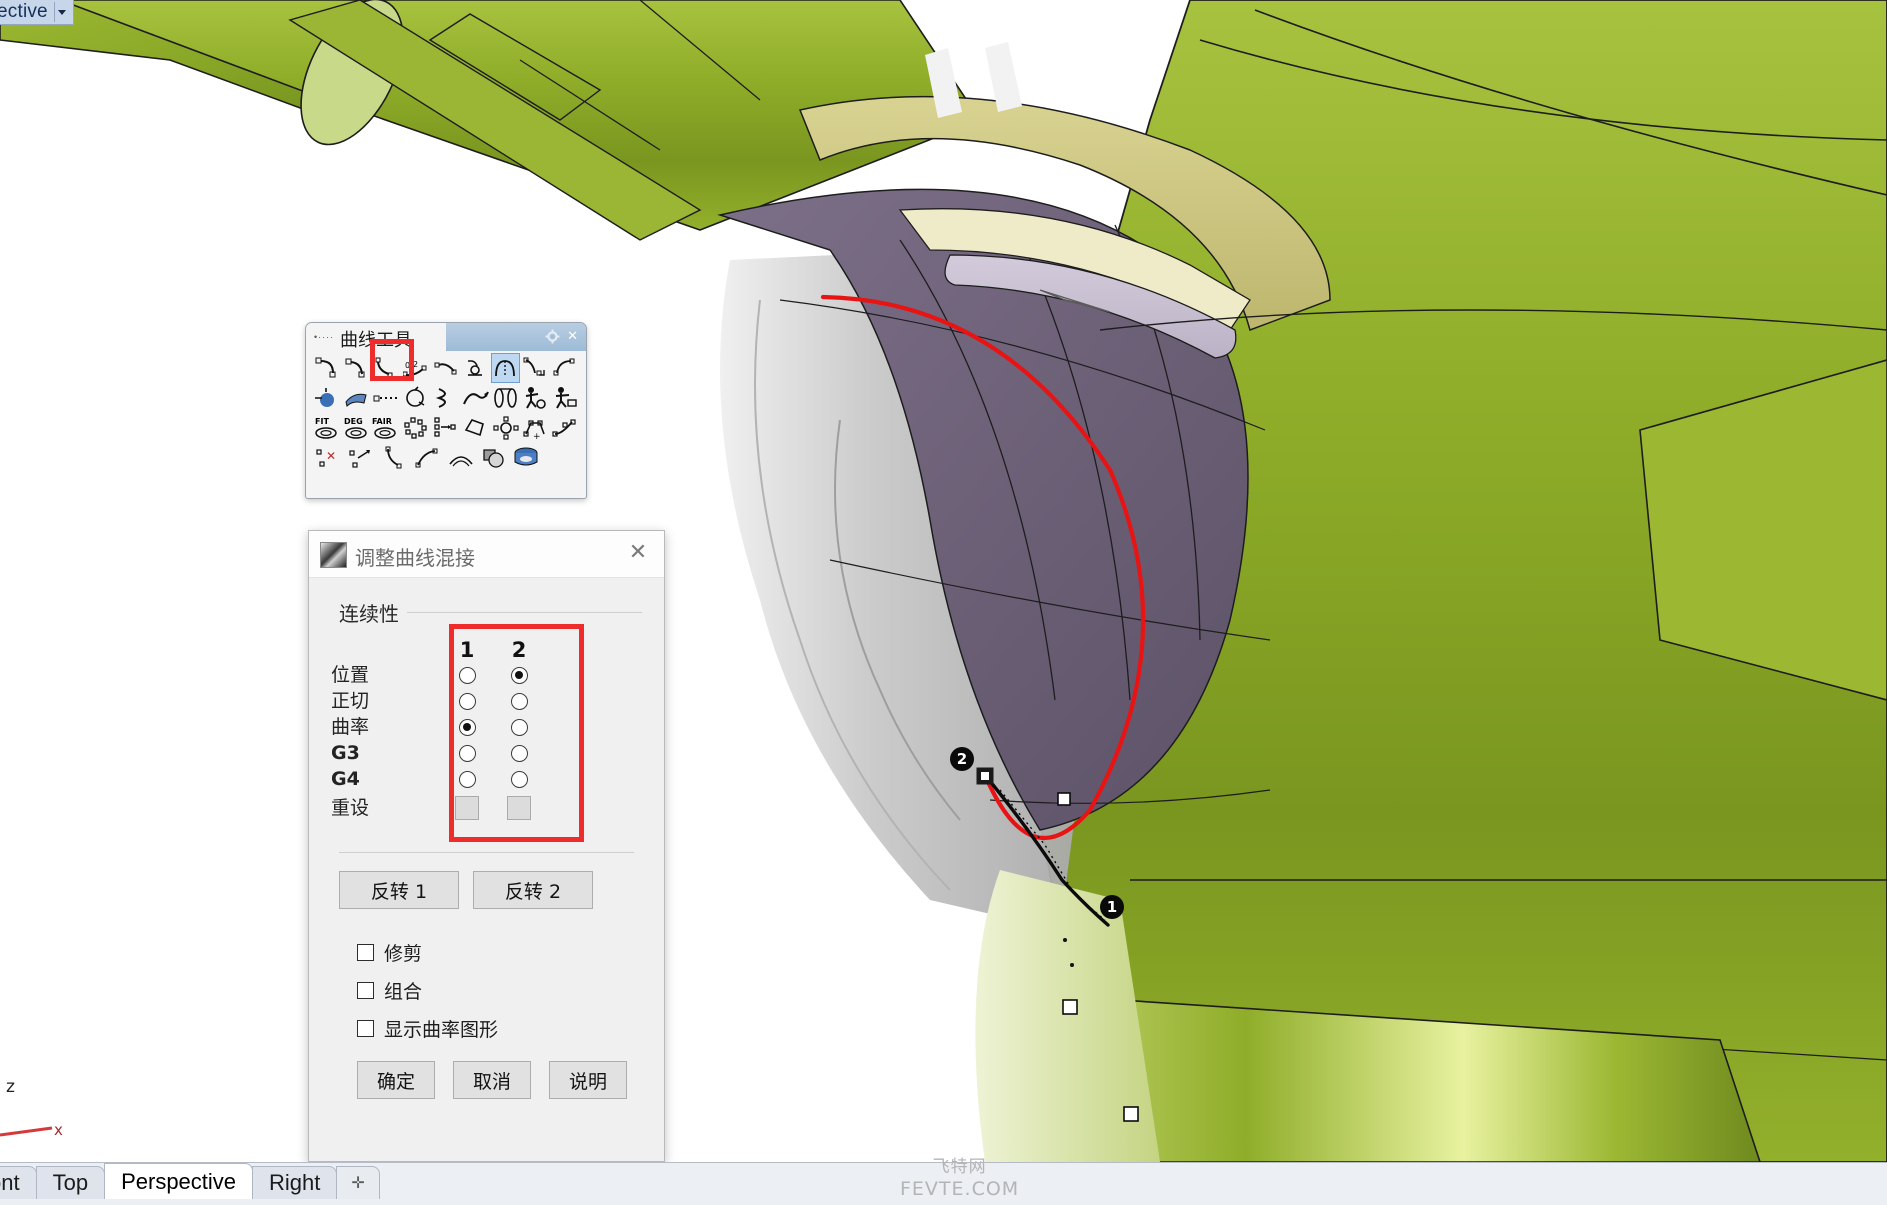 The width and height of the screenshot is (1887, 1205). I want to click on simplify-curve-icon, so click(476, 428).